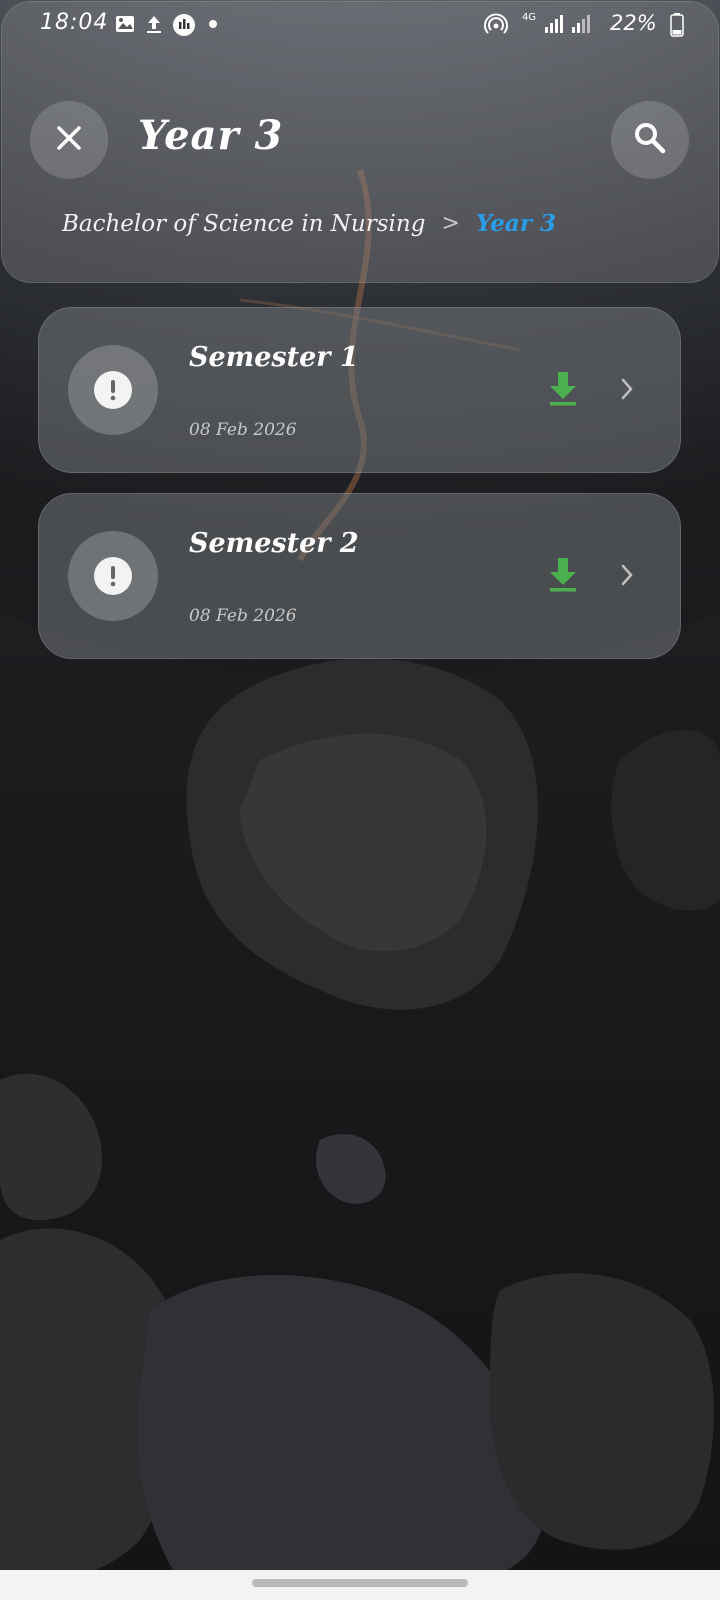  Describe the element at coordinates (154, 24) in the screenshot. I see `upload-icon` at that location.